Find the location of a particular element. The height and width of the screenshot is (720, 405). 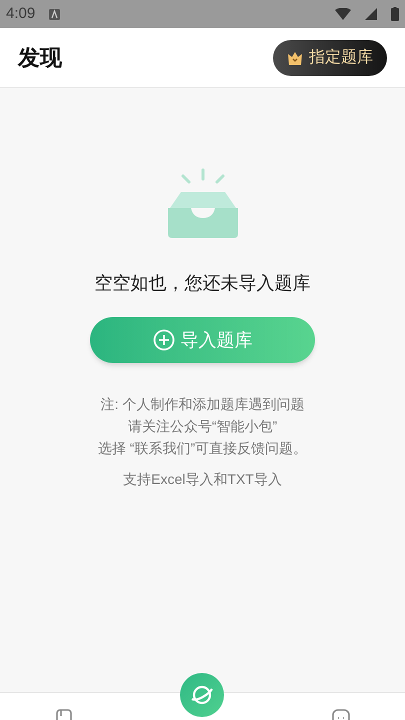

signal-icon is located at coordinates (371, 14).